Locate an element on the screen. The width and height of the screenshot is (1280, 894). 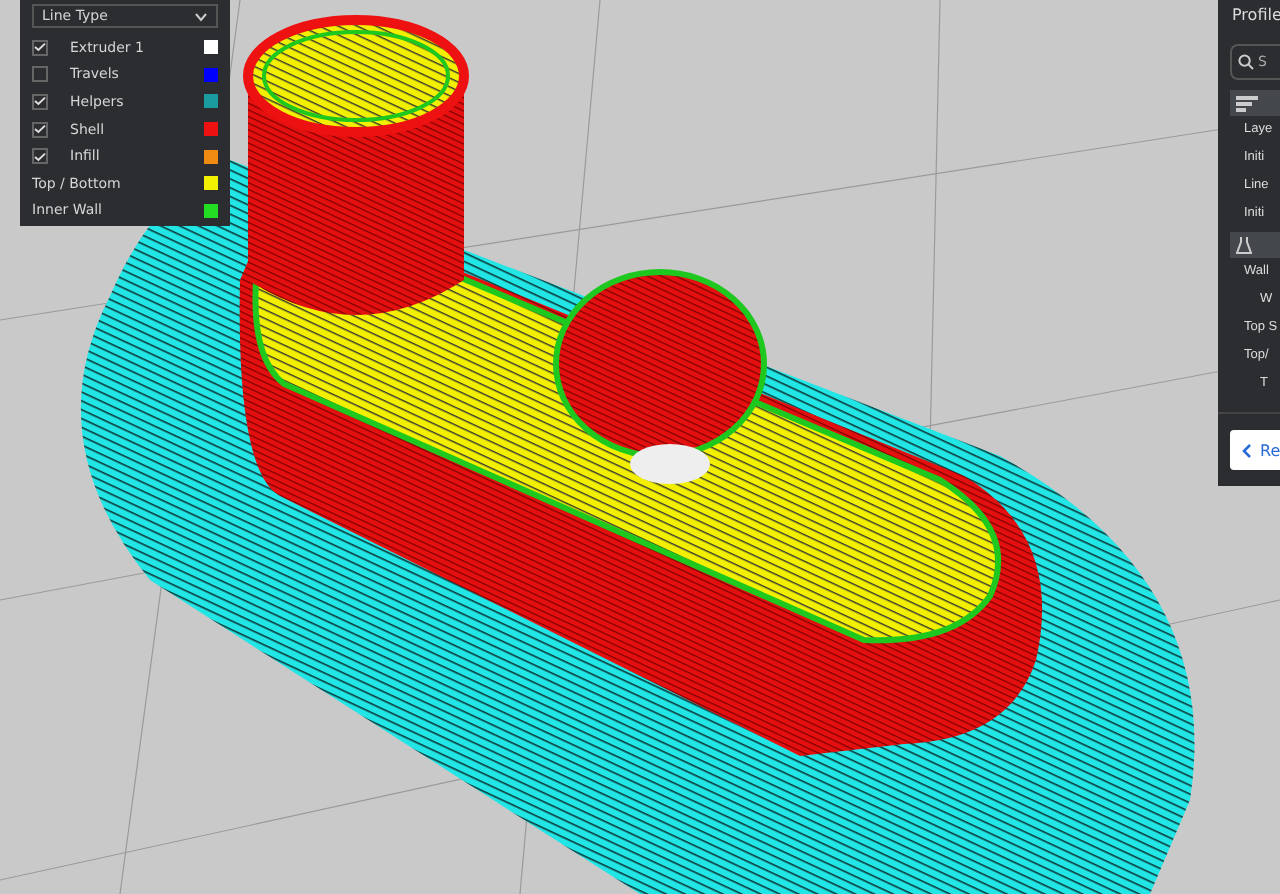
panel-title: Profile is located at coordinates (1255, 16).